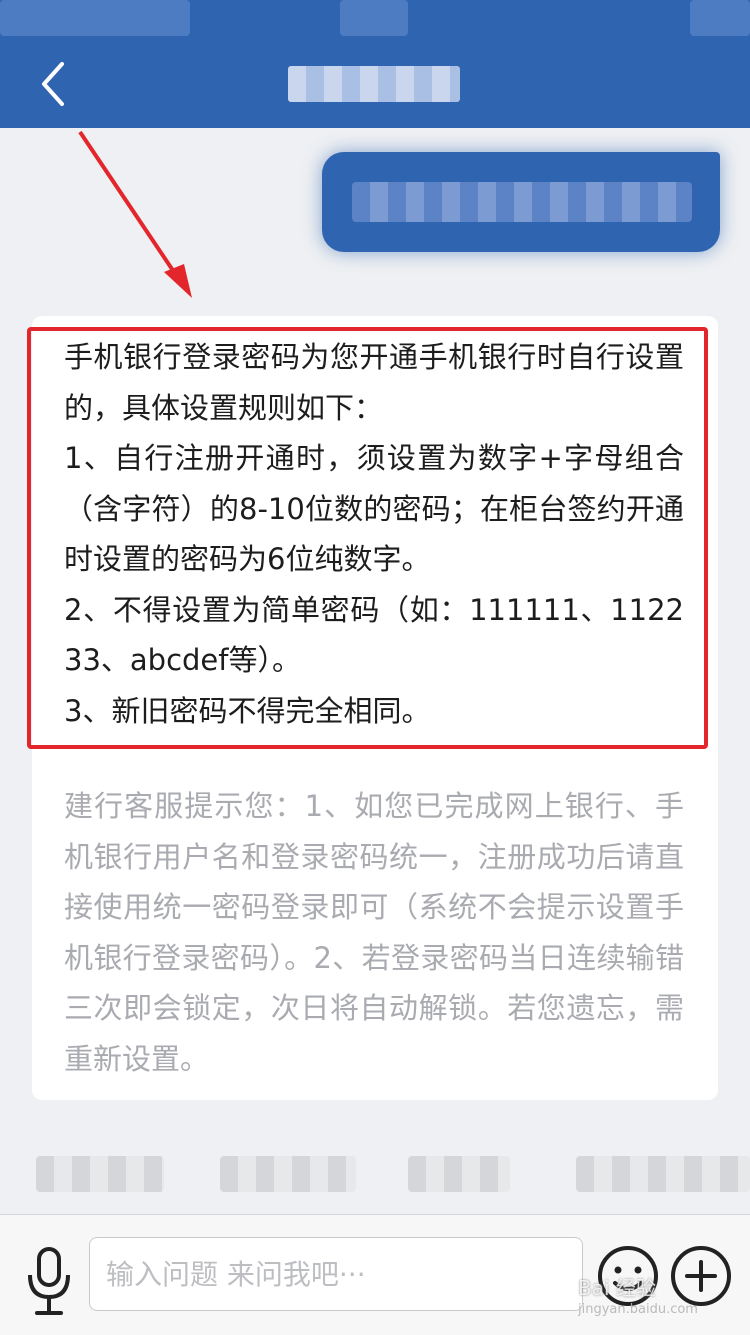  I want to click on nav-bar, so click(375, 84).